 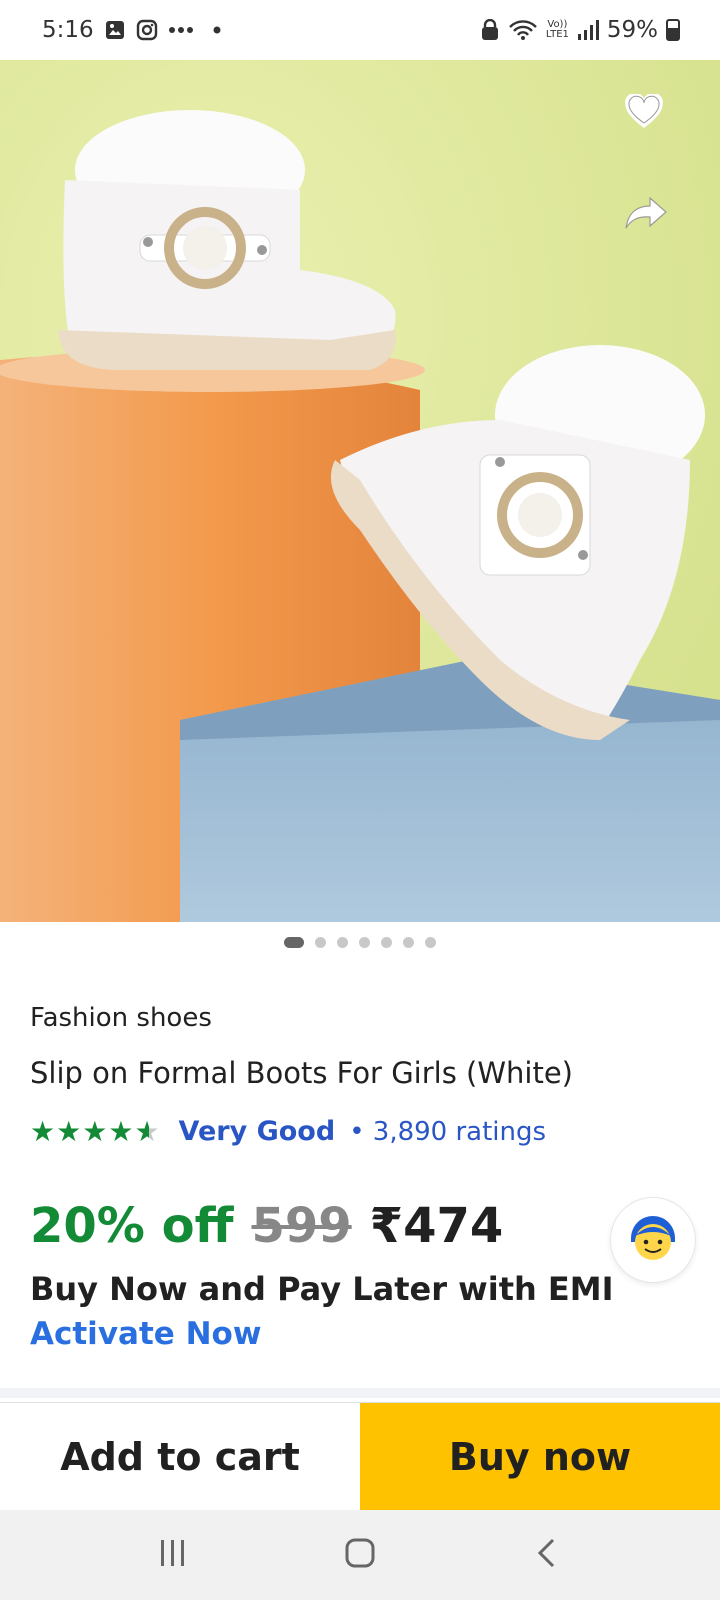 What do you see at coordinates (132, 1226) in the screenshot?
I see `discount-percent: 20% off` at bounding box center [132, 1226].